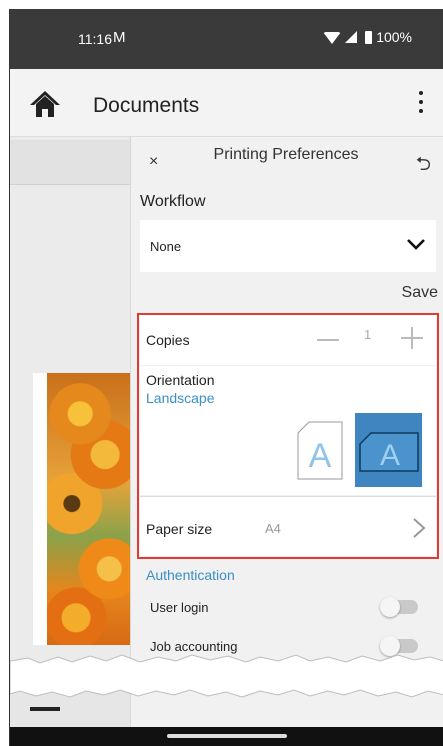 The image size is (443, 746). What do you see at coordinates (88, 509) in the screenshot?
I see `flower-photo` at bounding box center [88, 509].